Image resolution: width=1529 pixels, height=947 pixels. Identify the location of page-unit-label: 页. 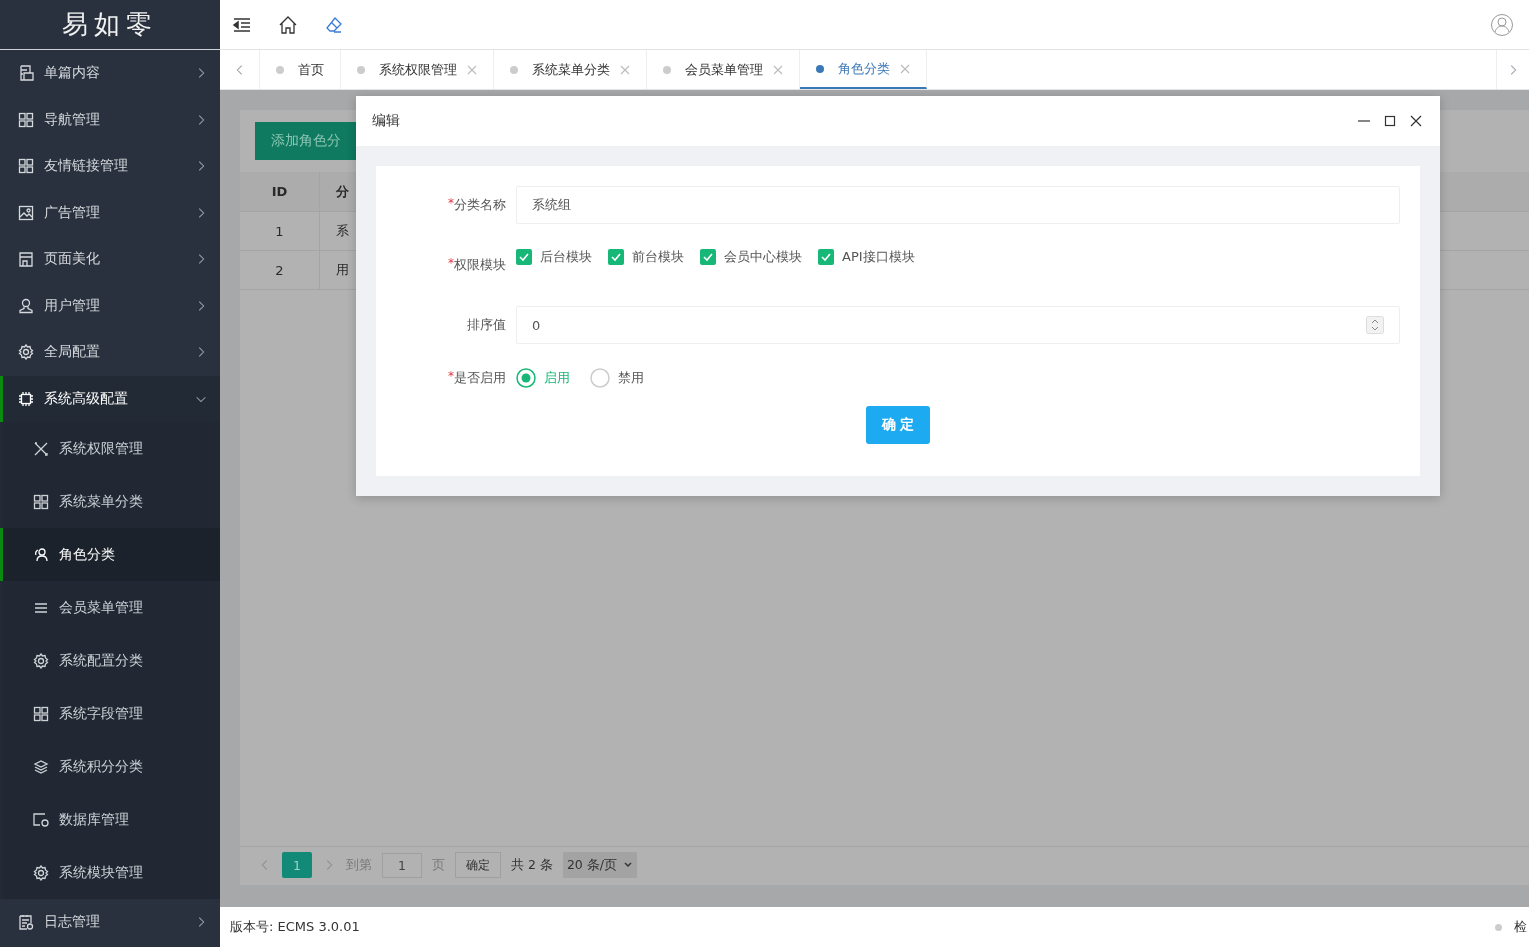
(438, 865).